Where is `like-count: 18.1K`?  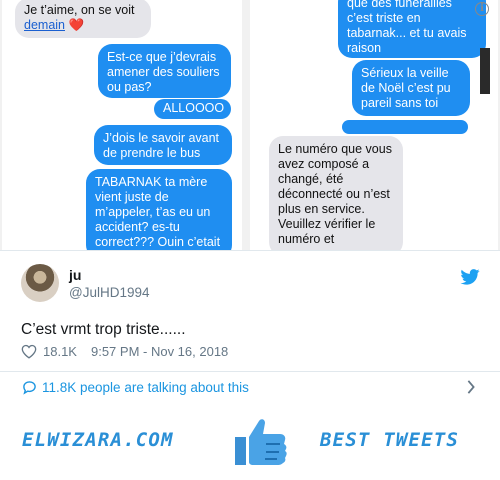
like-count: 18.1K is located at coordinates (60, 351).